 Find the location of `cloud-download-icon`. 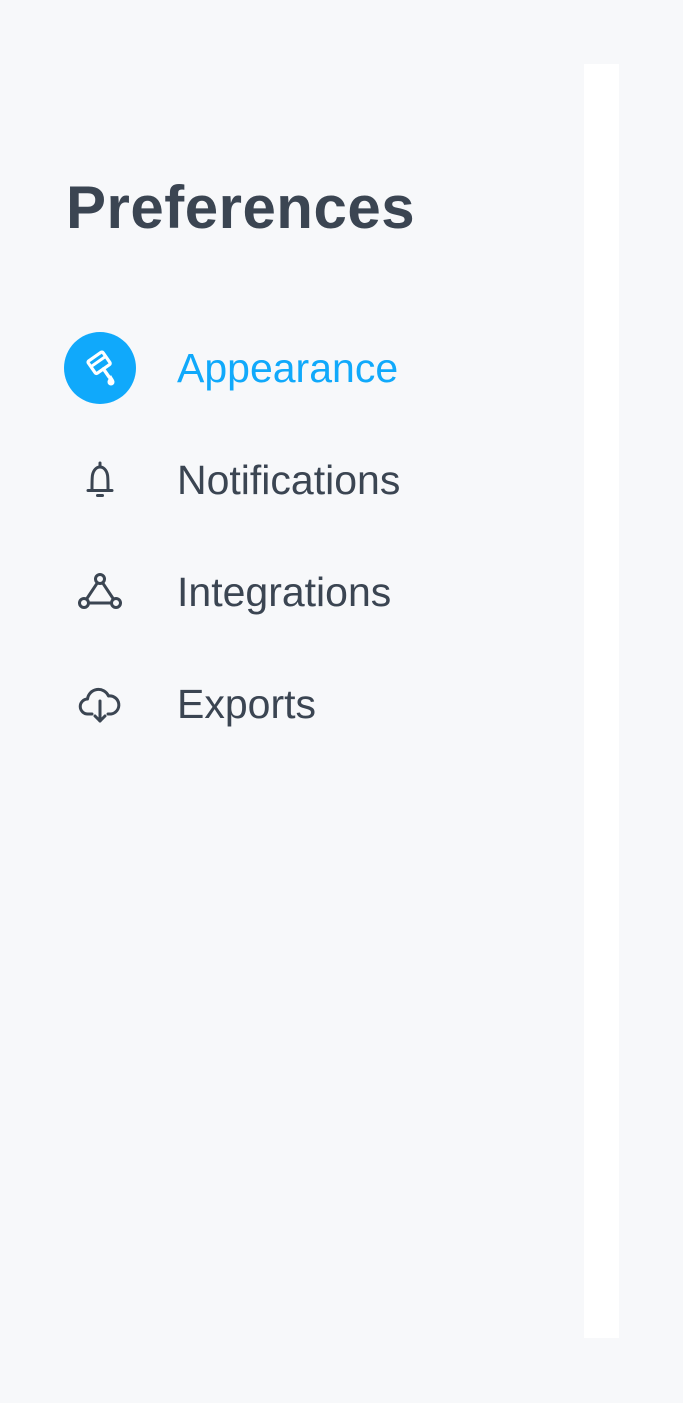

cloud-download-icon is located at coordinates (100, 704).